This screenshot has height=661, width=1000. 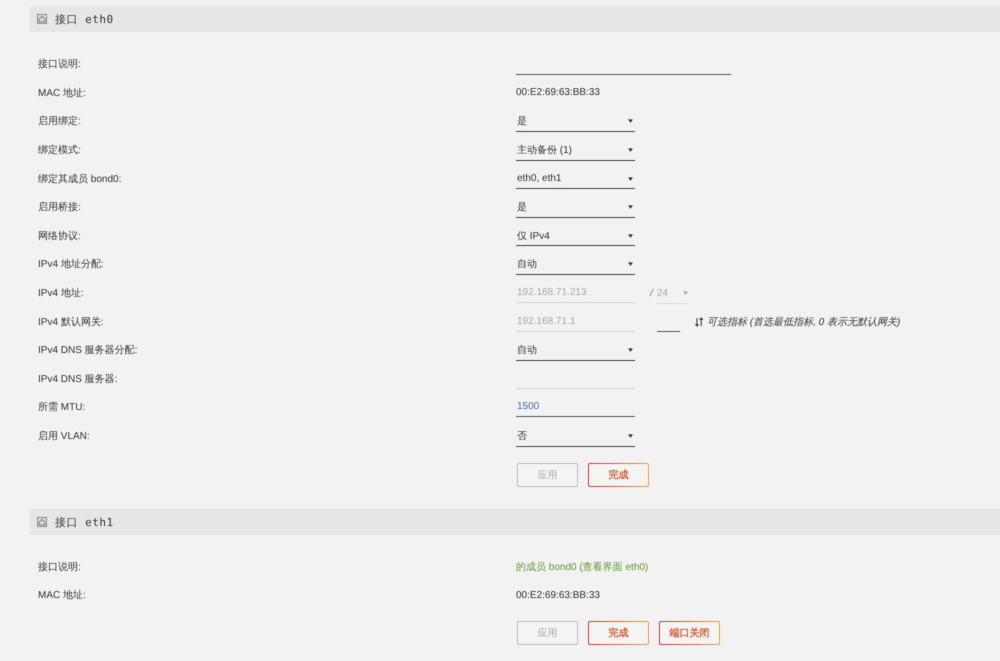 I want to click on field-label: 绑定其成员 bond0:, so click(x=80, y=179).